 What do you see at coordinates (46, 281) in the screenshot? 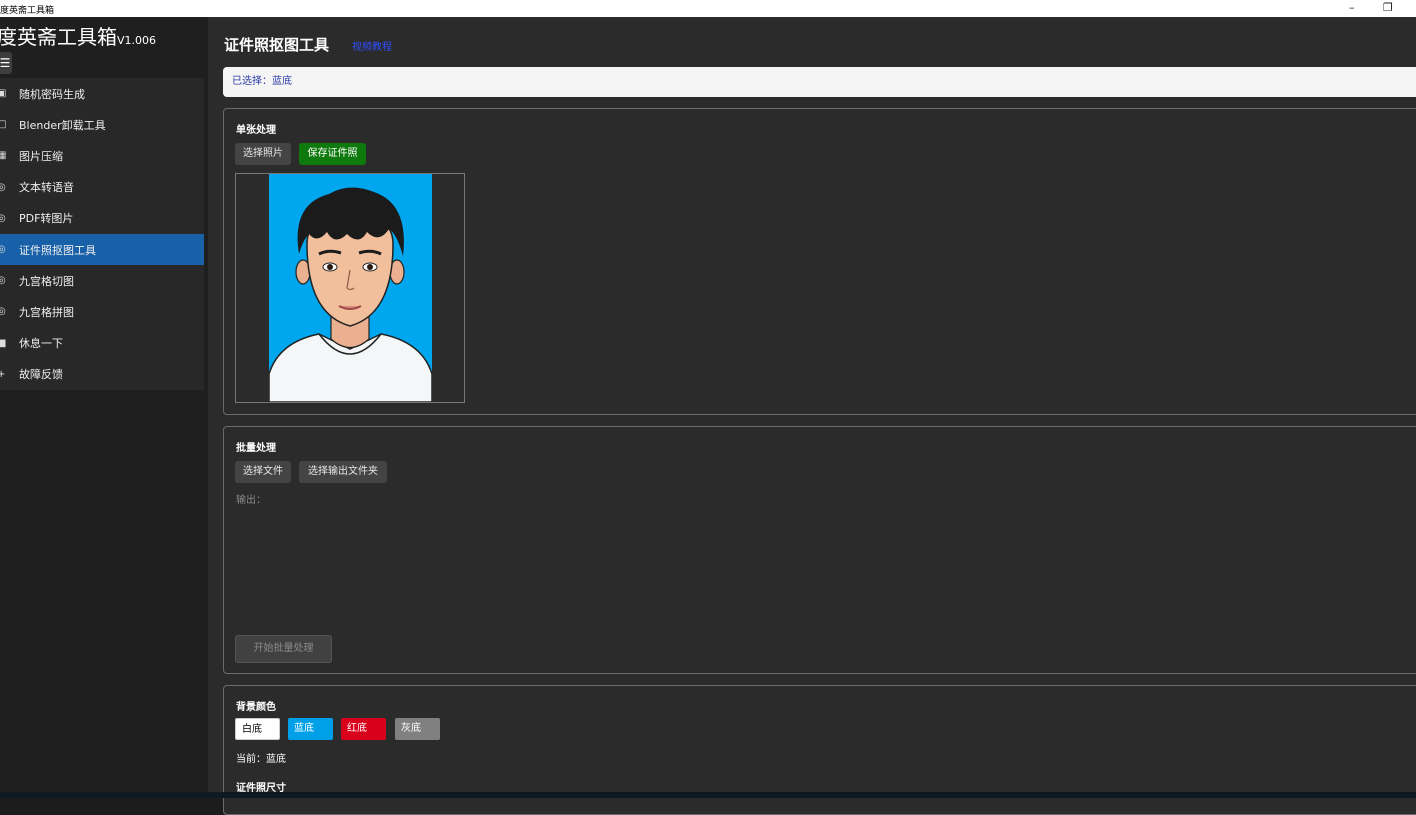
I see `sidebar-item-label: 九宫格切图` at bounding box center [46, 281].